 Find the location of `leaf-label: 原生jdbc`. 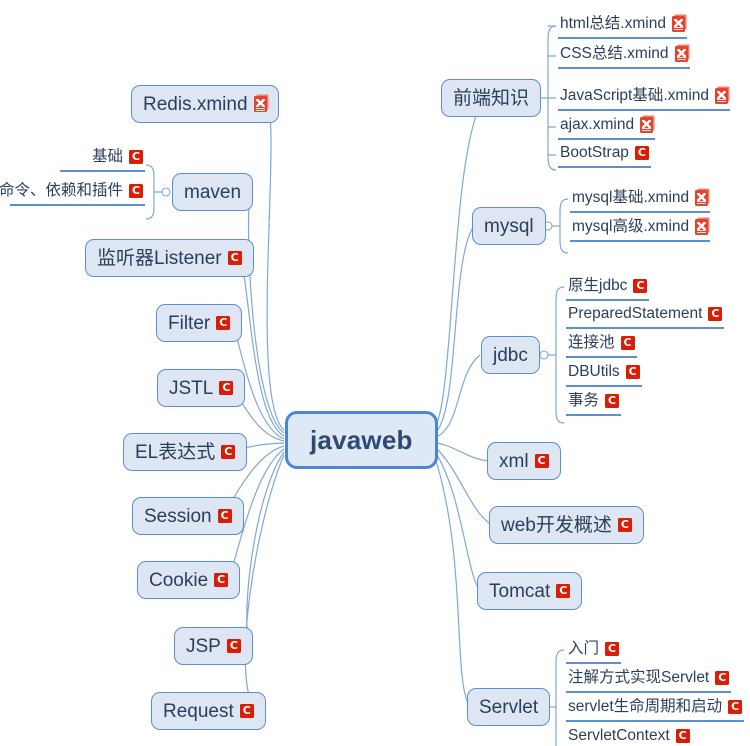

leaf-label: 原生jdbc is located at coordinates (598, 285).